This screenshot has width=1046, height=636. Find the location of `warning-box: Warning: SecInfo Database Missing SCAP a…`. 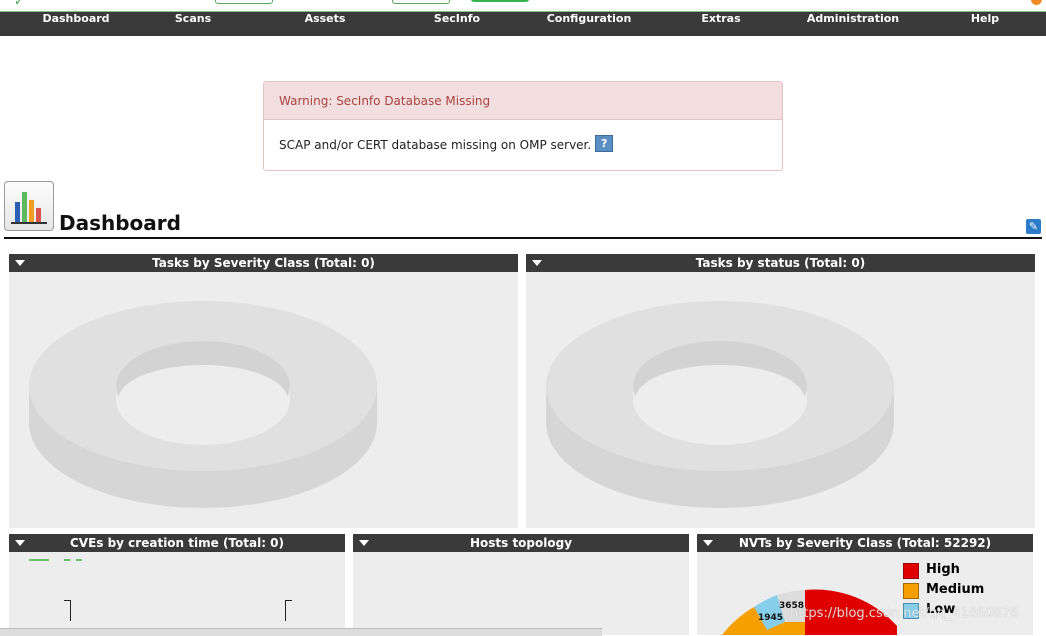

warning-box: Warning: SecInfo Database Missing SCAP a… is located at coordinates (523, 126).